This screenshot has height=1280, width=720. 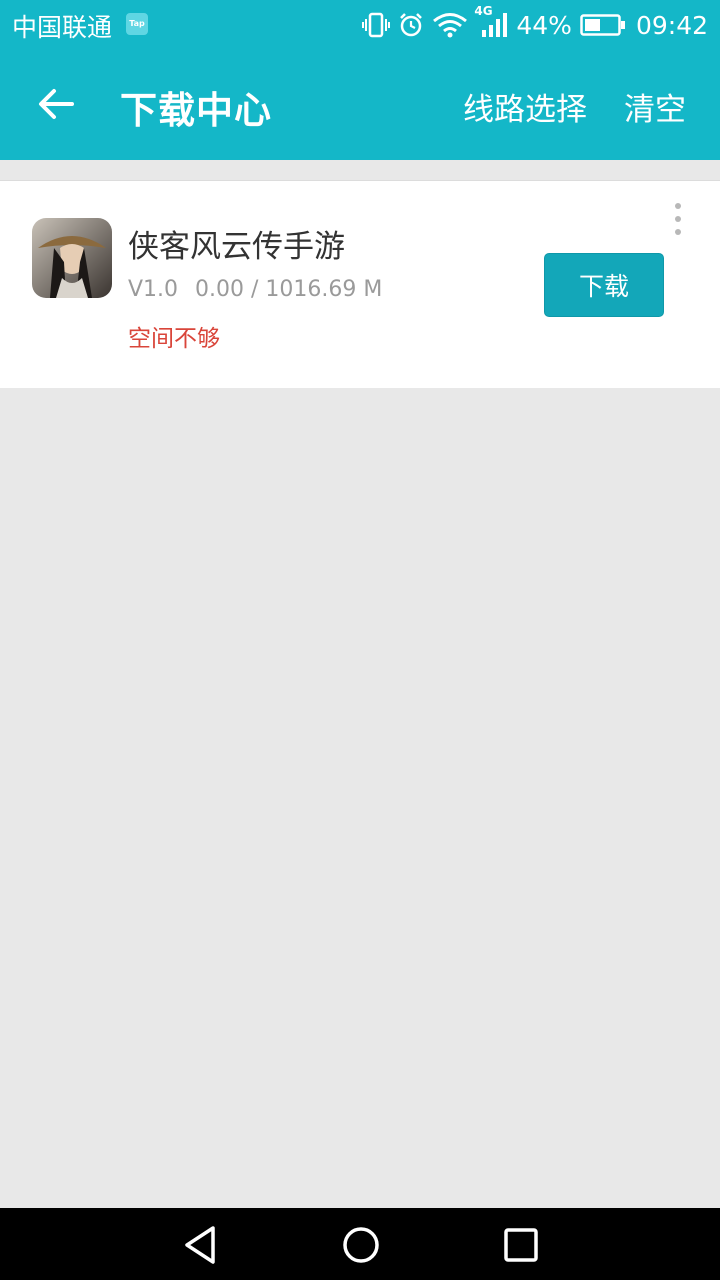 I want to click on page-title: 下载中心, so click(x=196, y=110).